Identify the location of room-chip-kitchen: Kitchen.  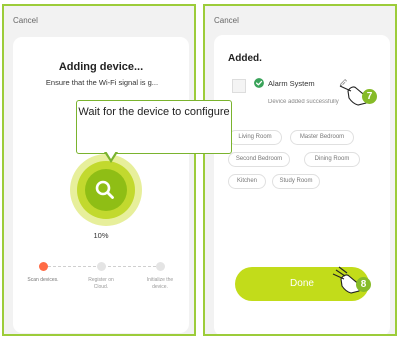
(247, 181).